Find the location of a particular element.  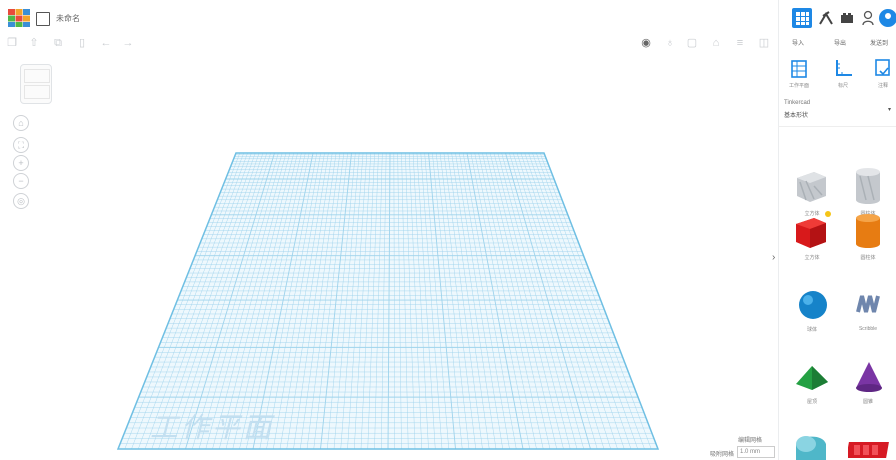

align-icon: ≡ is located at coordinates (740, 43).